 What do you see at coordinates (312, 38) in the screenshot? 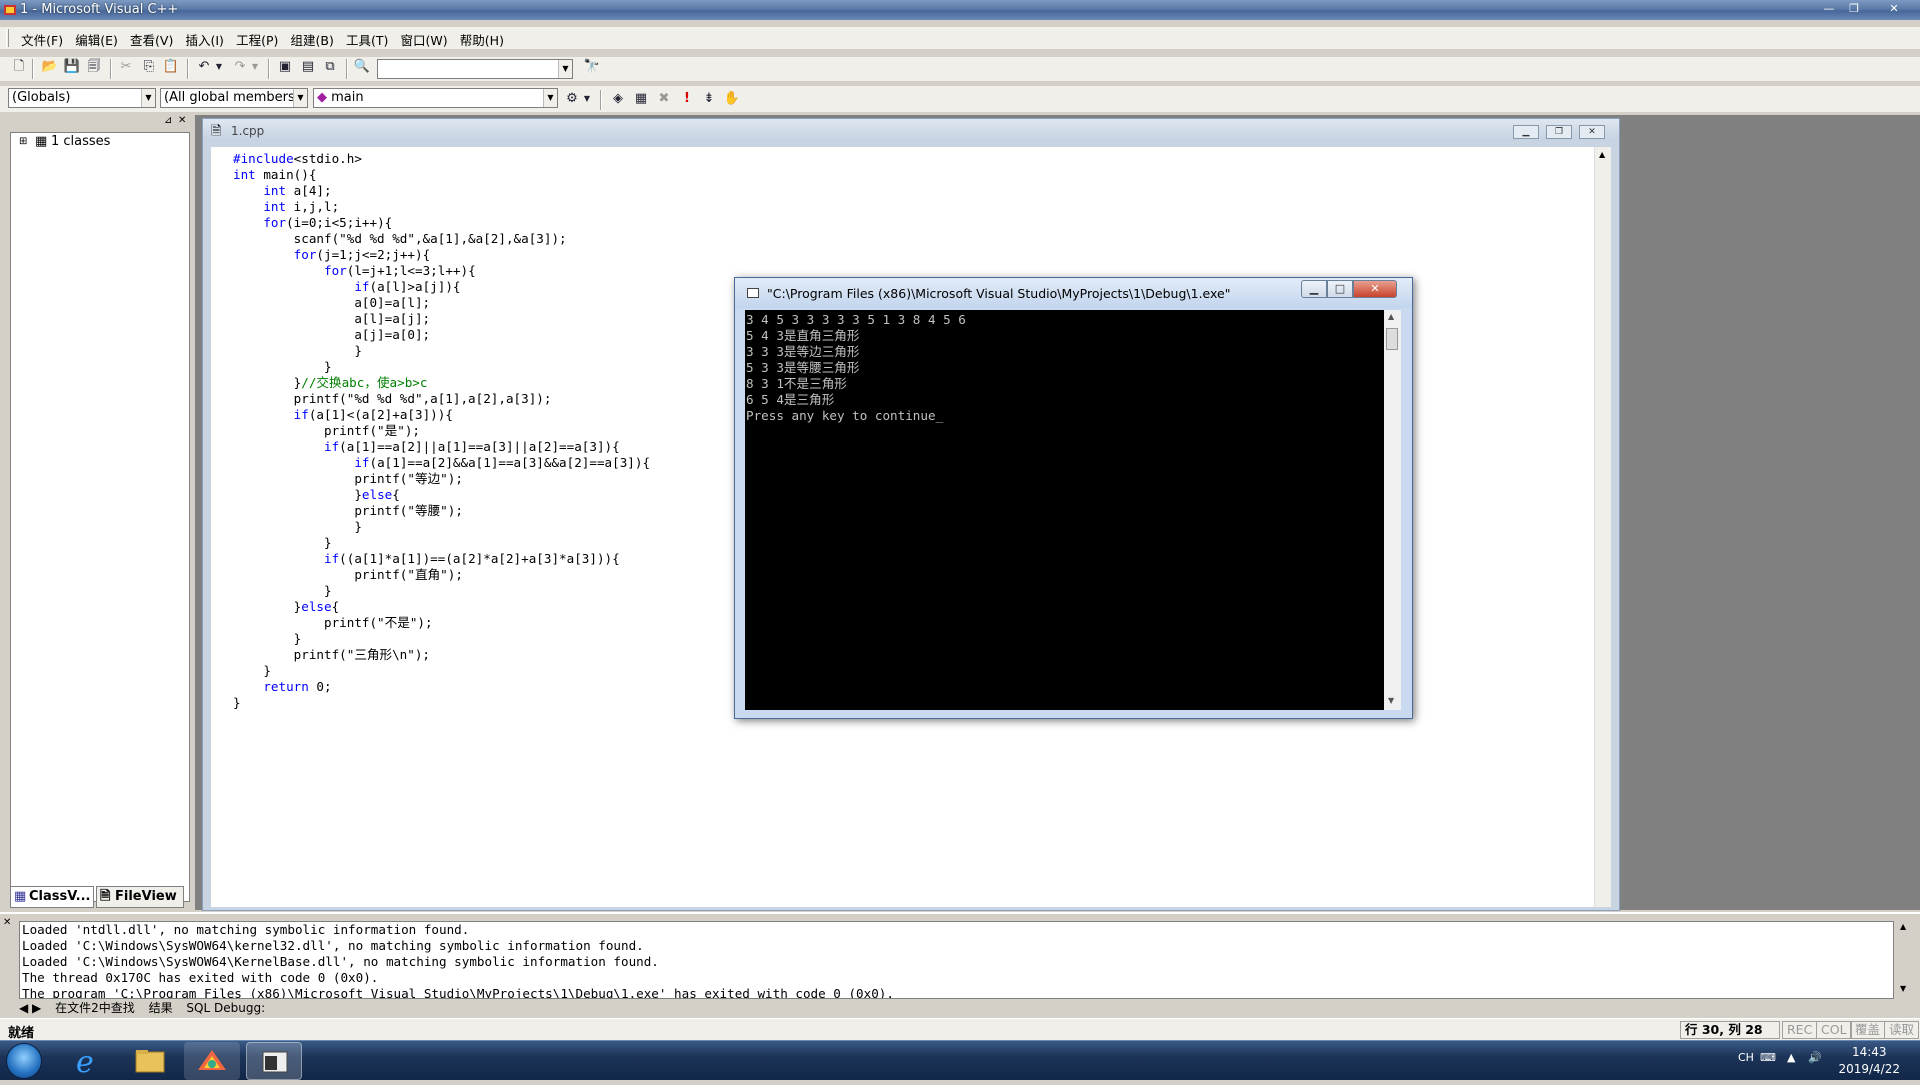
I see `menu-build: 组建(B)` at bounding box center [312, 38].